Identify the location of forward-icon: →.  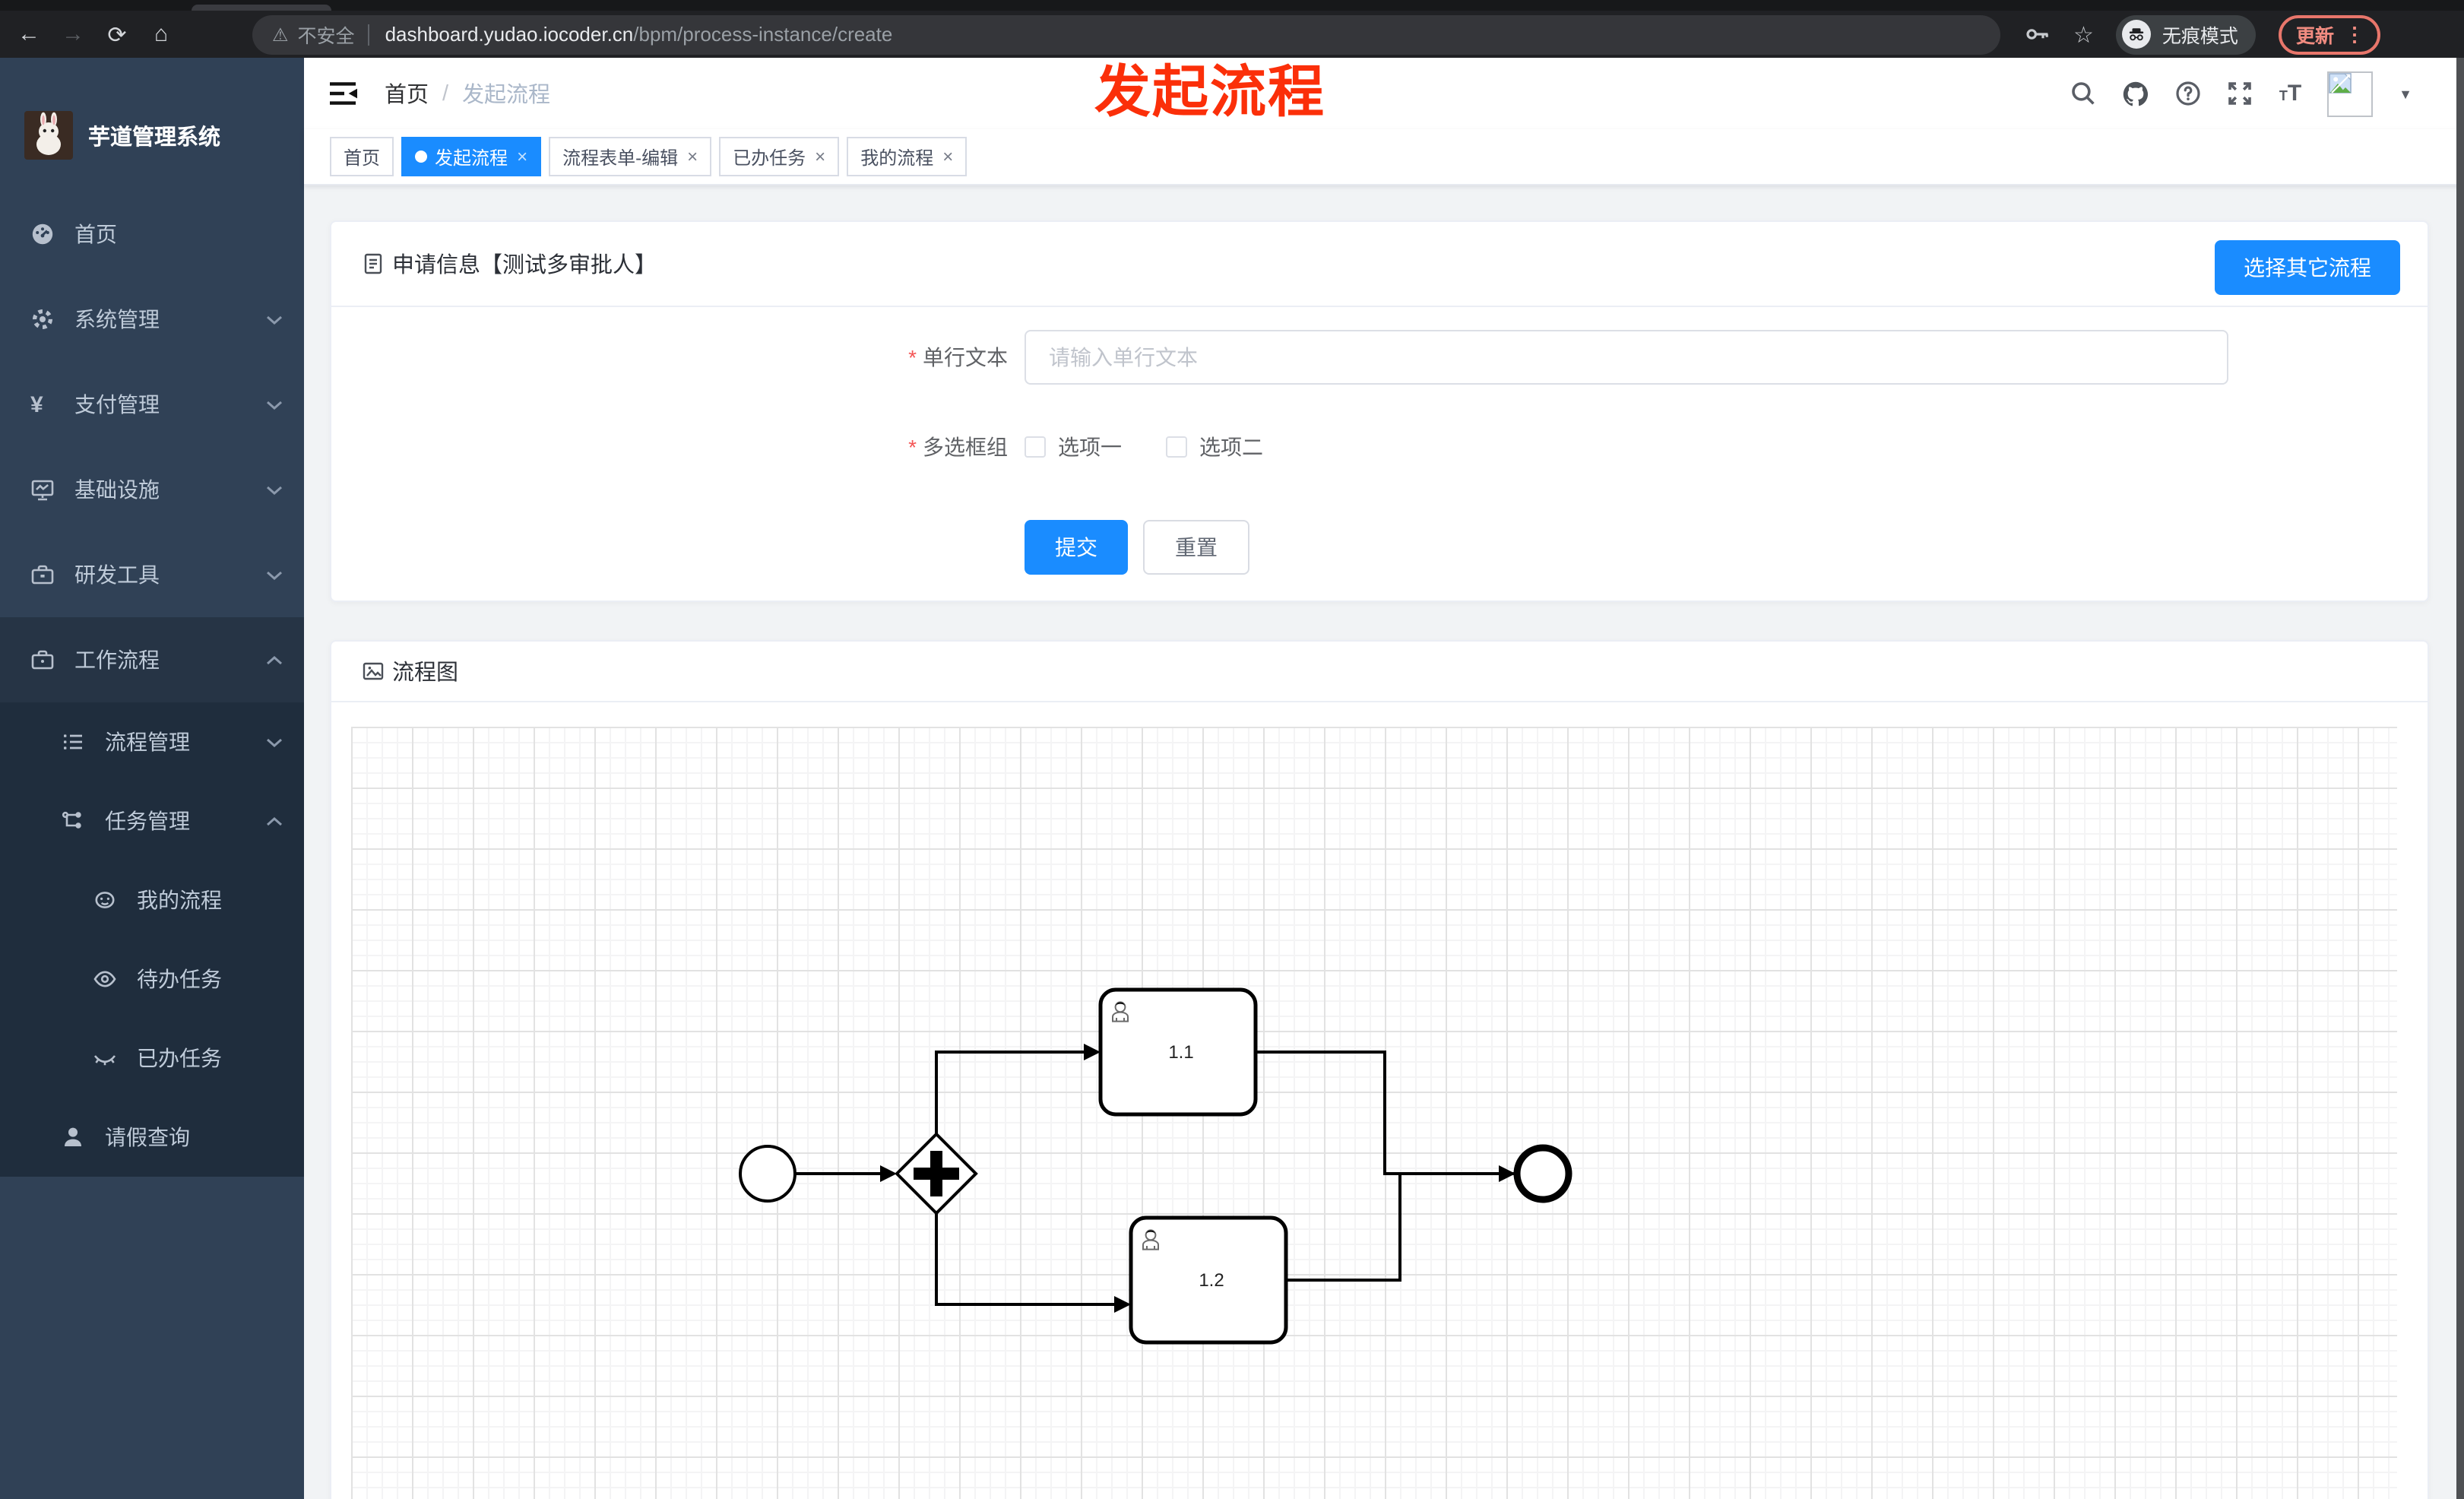
(73, 34).